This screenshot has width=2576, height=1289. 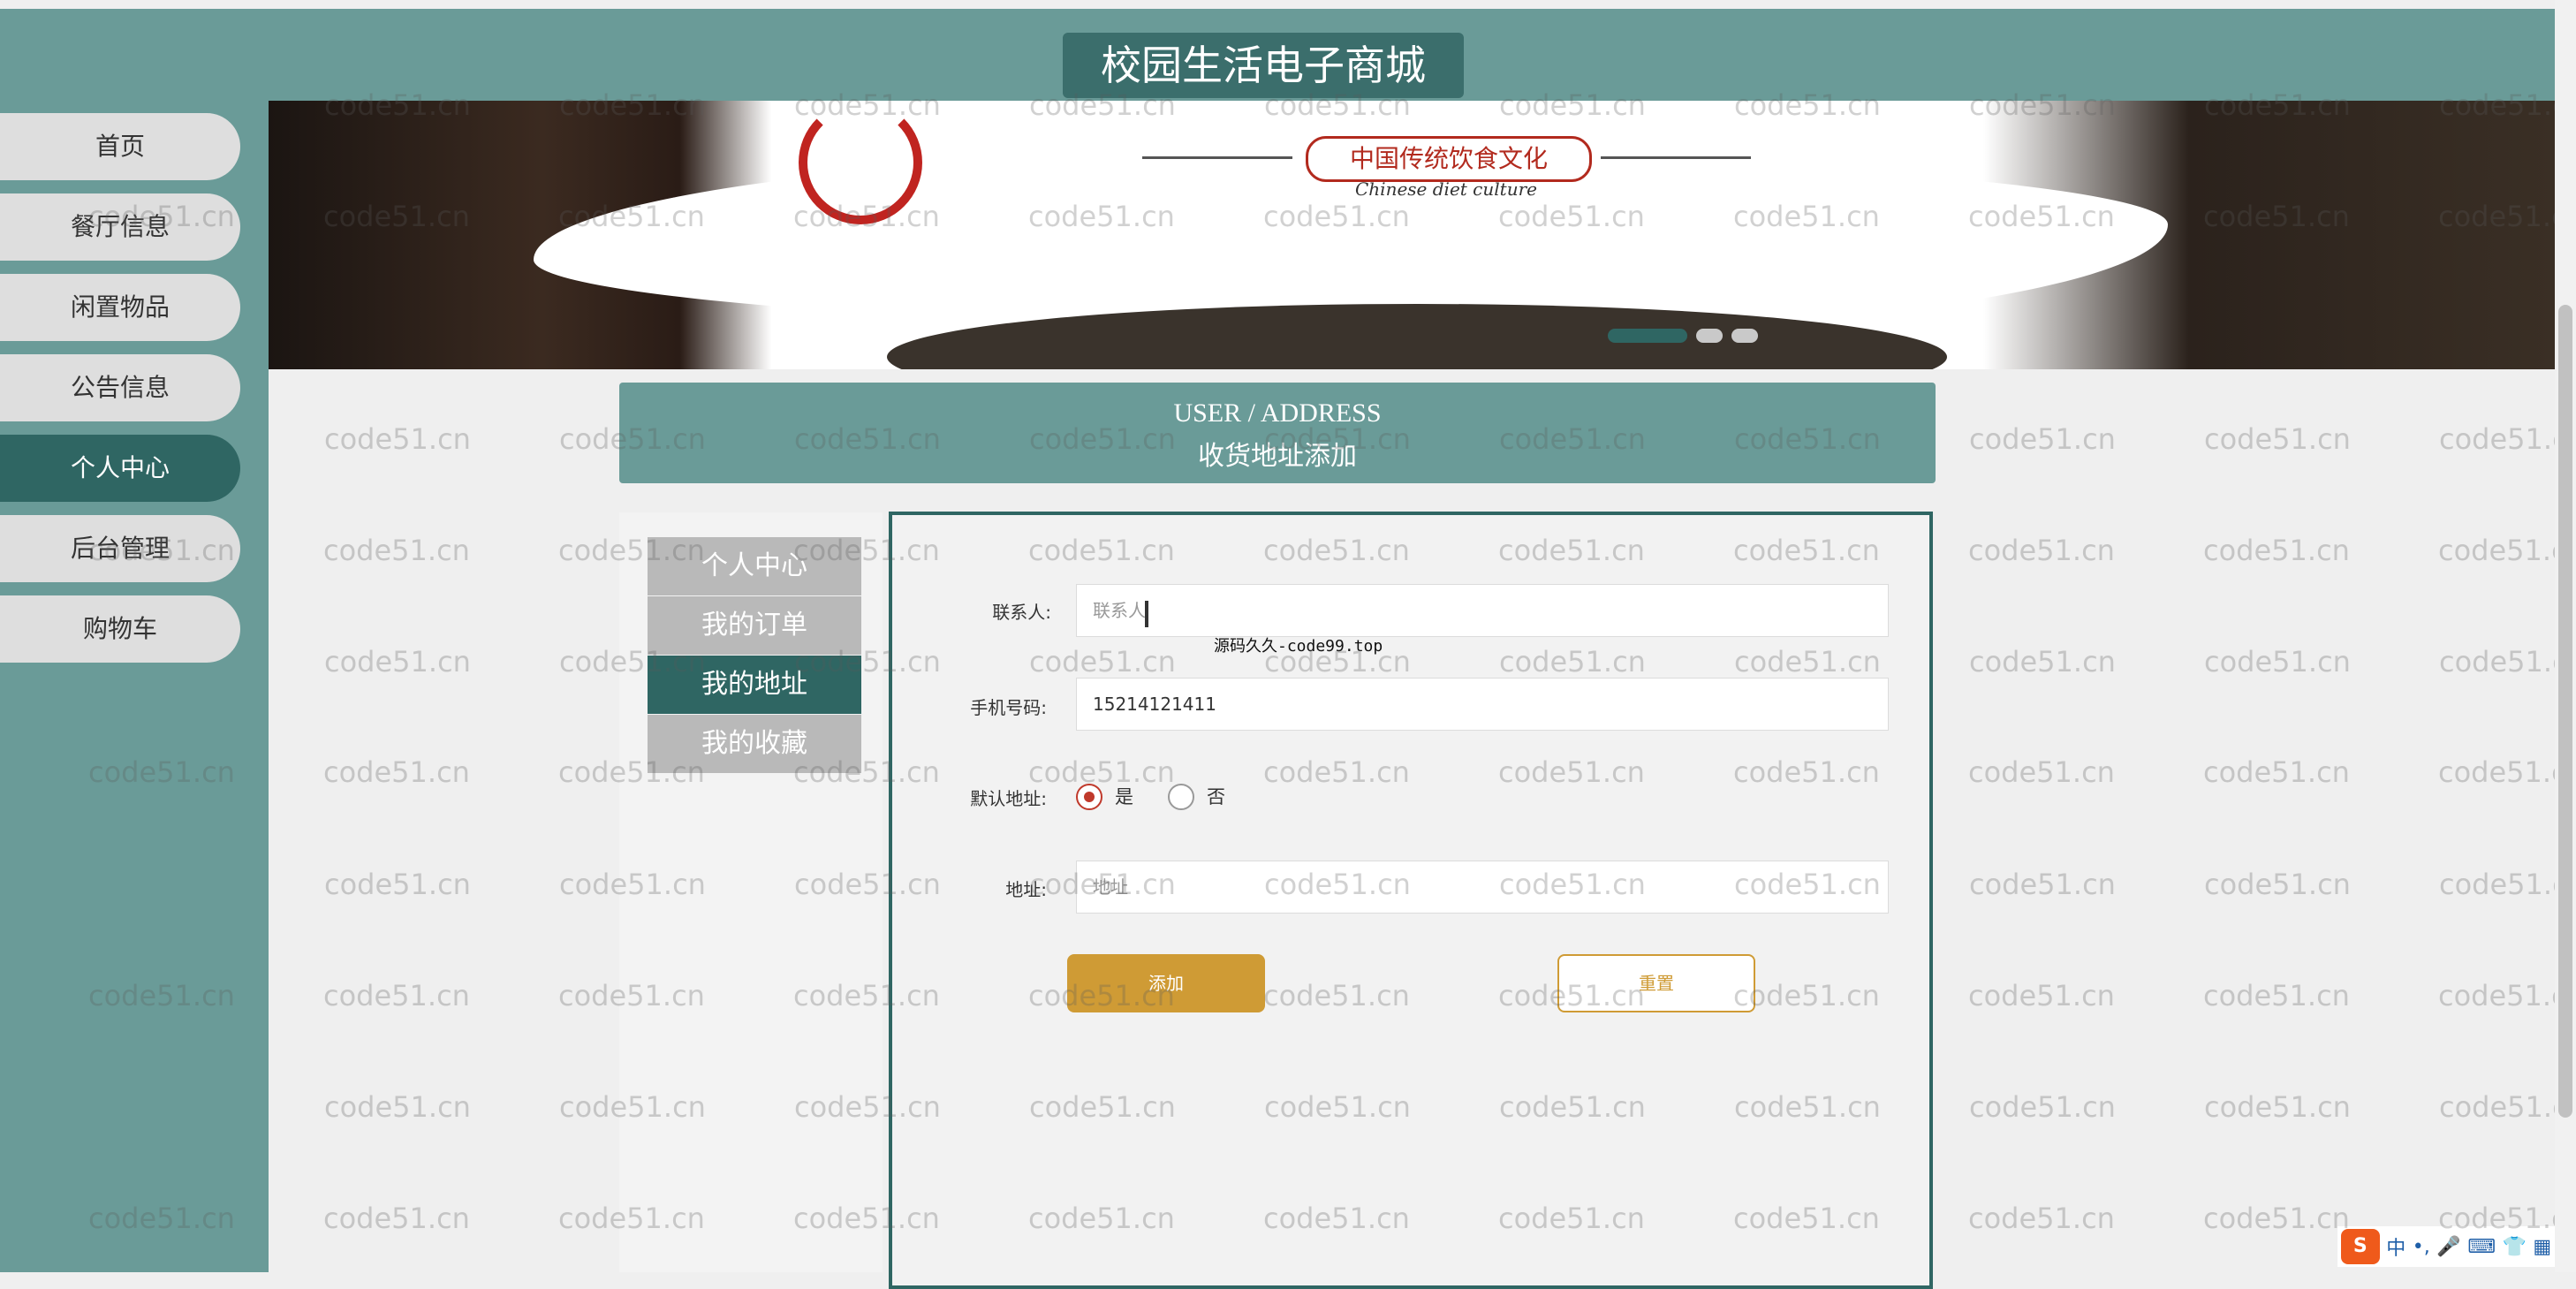 I want to click on contact-label: 联系人:, so click(x=1022, y=612).